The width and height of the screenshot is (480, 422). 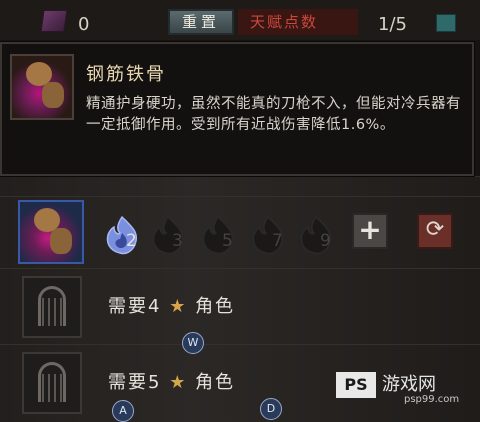 I want to click on top-bar: 0 重置 天赋点数 1/5, so click(x=240, y=20).